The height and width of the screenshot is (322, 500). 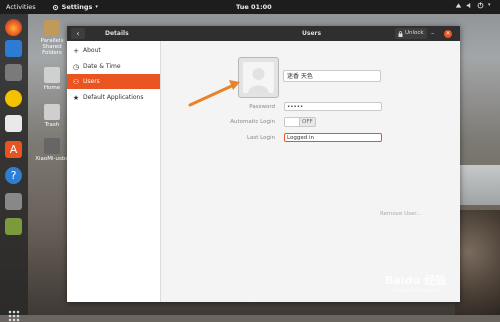 What do you see at coordinates (416, 280) in the screenshot?
I see `watermark: Baidu 经验` at bounding box center [416, 280].